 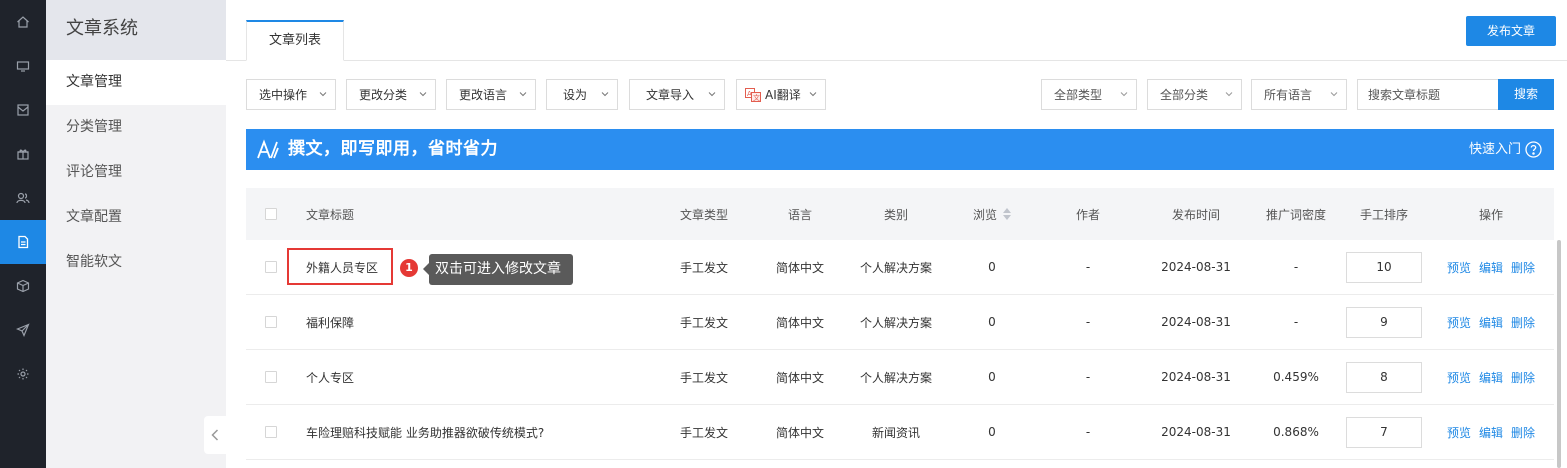 I want to click on document-icon, so click(x=23, y=242).